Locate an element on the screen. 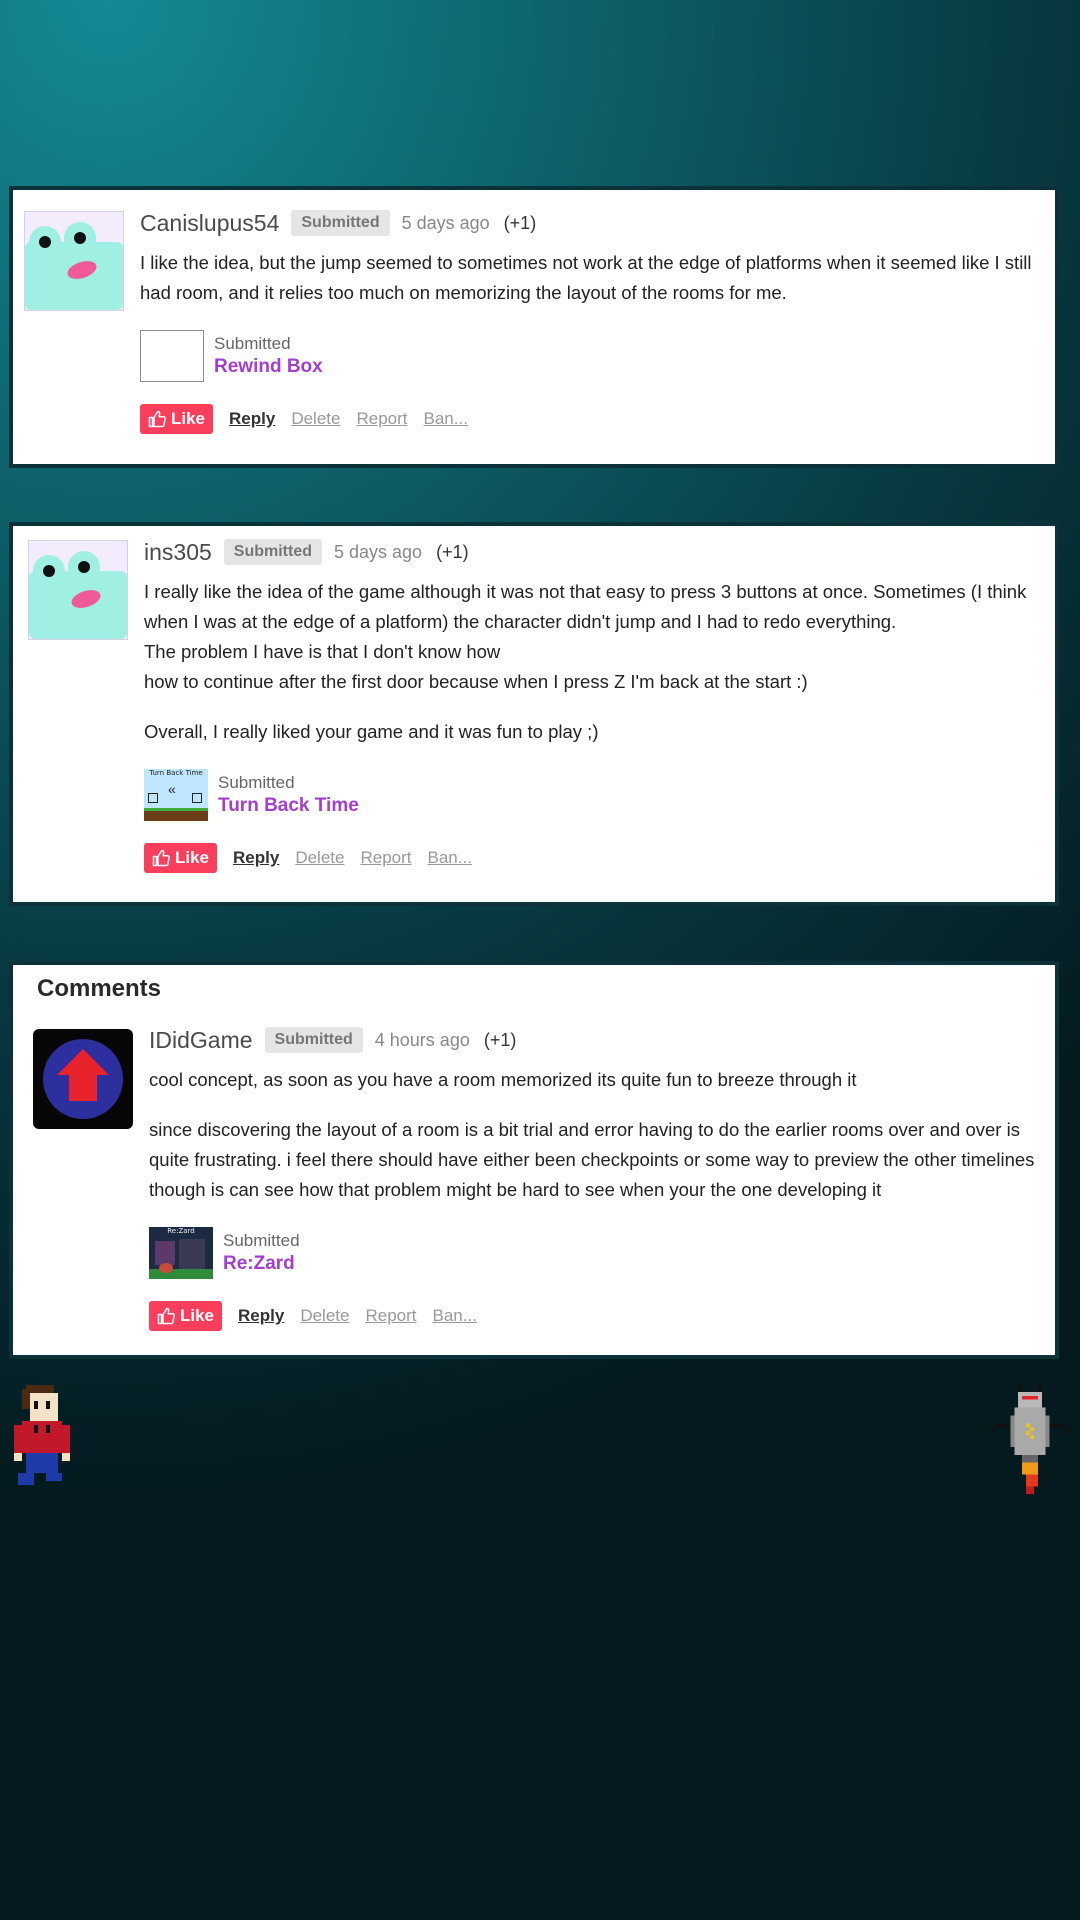  house-arrow-icon is located at coordinates (83, 1079).